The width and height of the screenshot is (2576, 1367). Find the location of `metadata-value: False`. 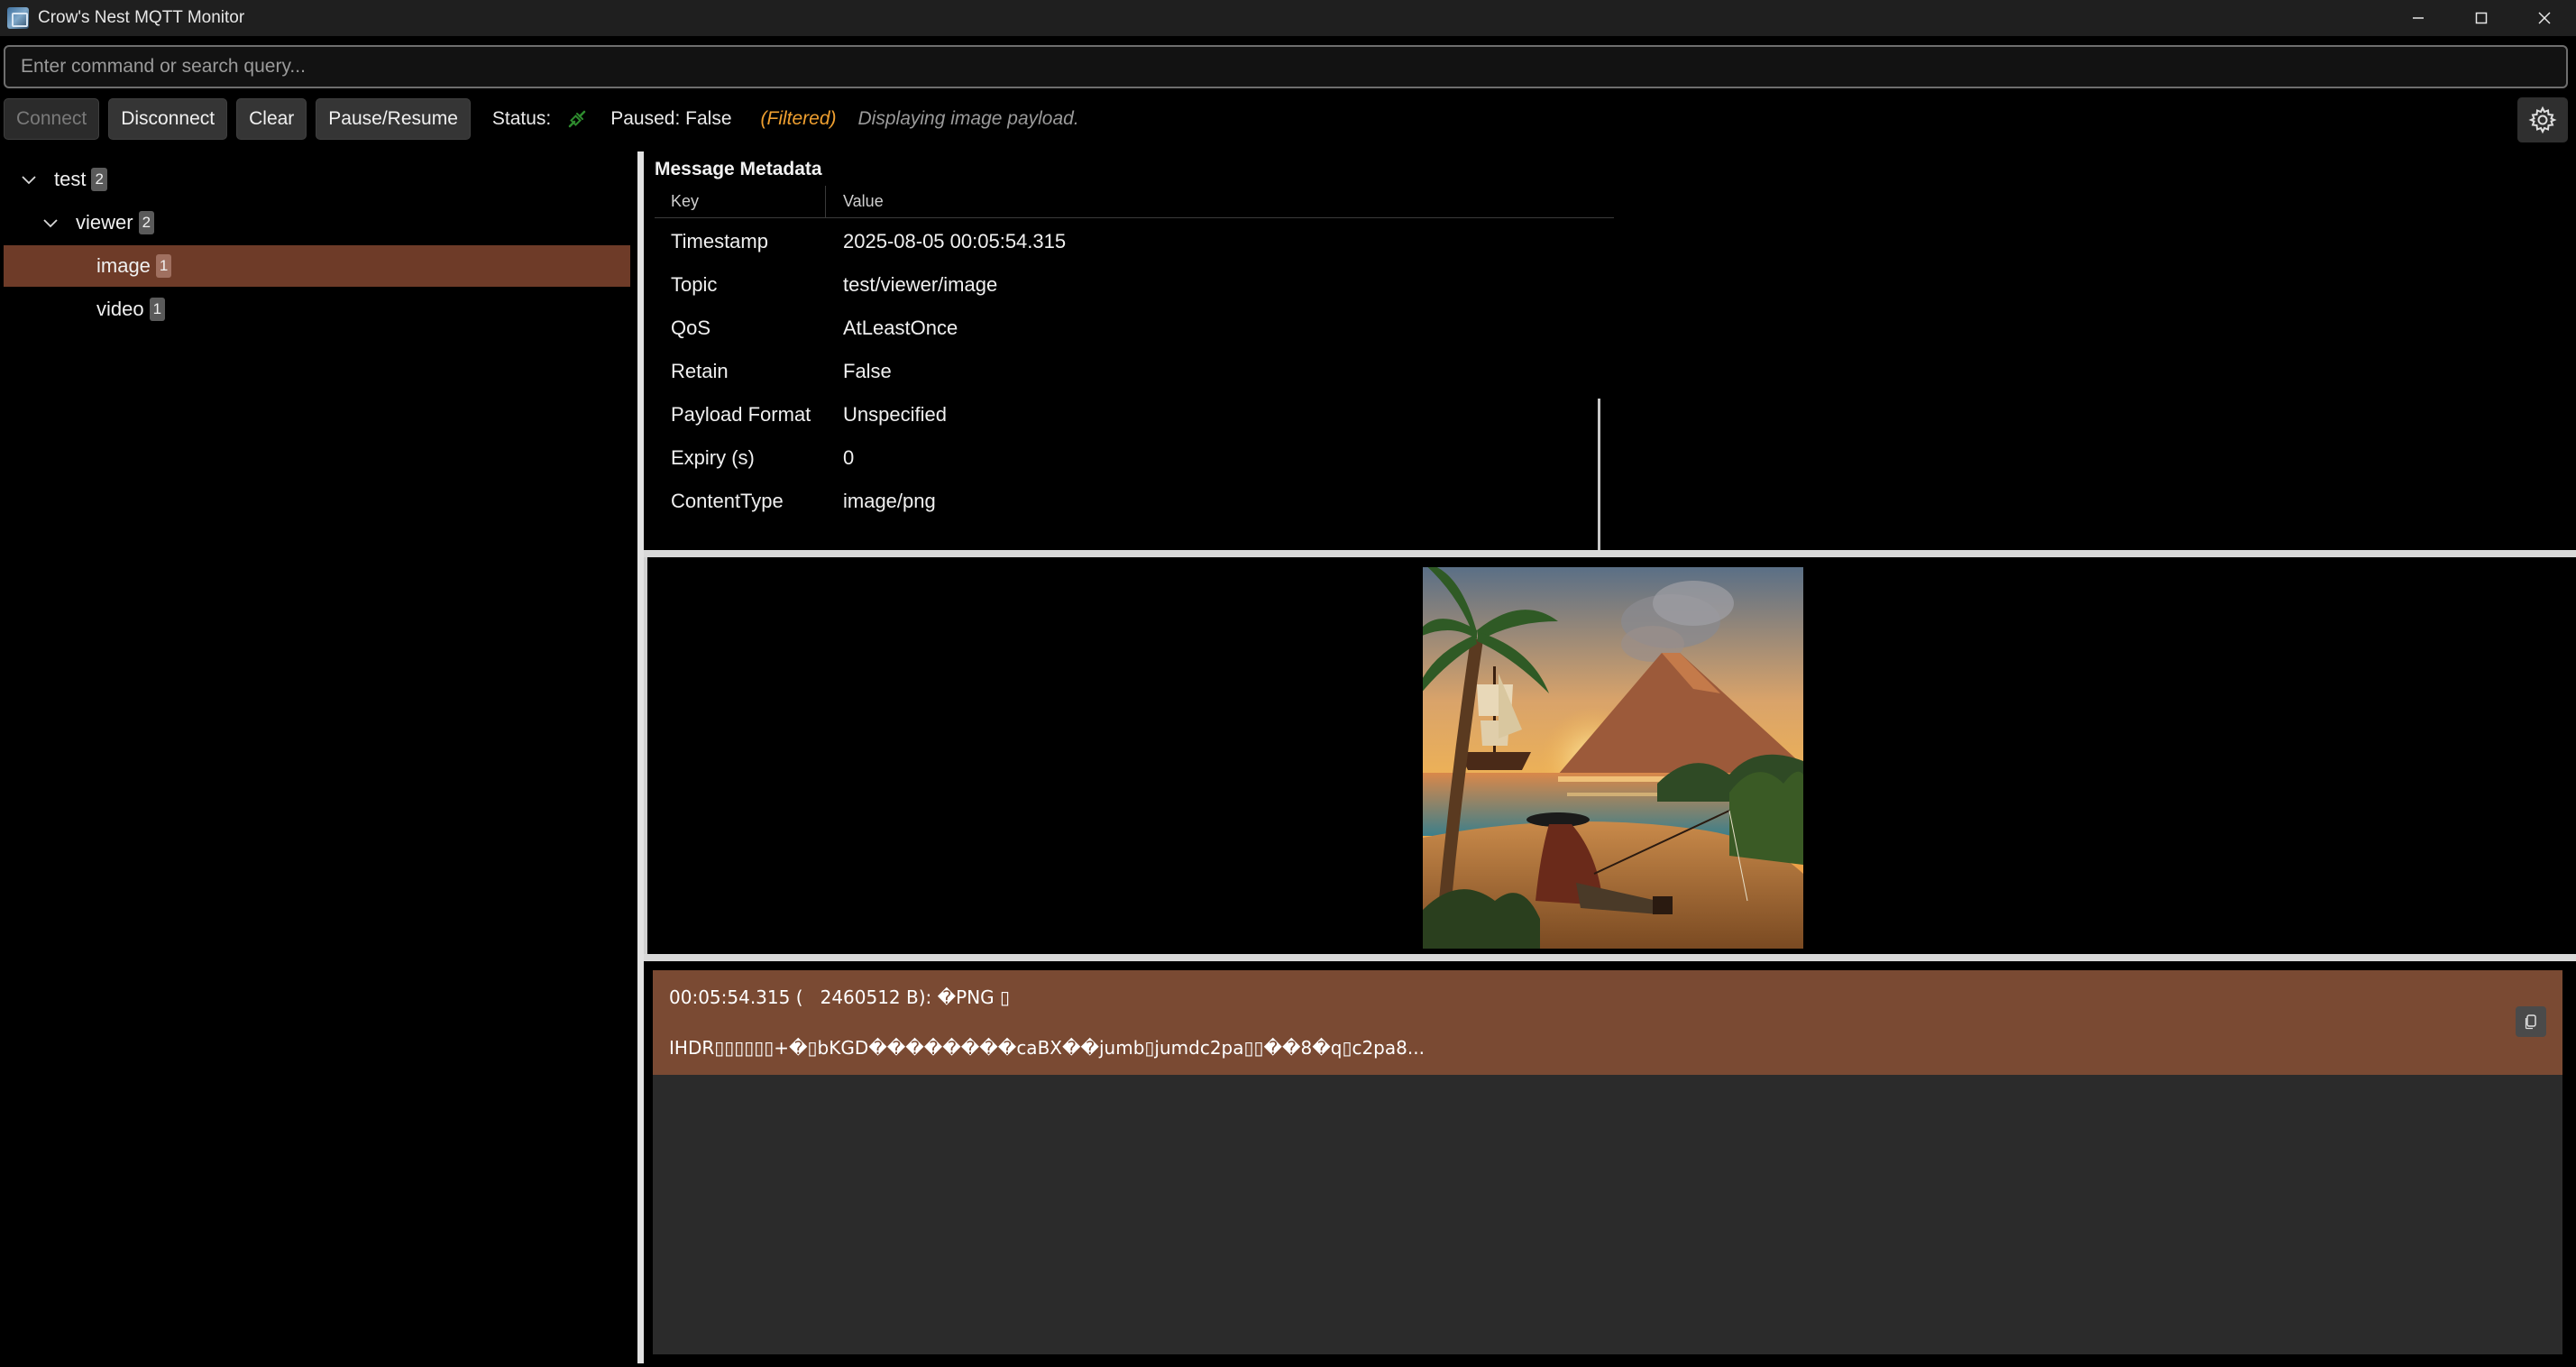

metadata-value: False is located at coordinates (867, 371).